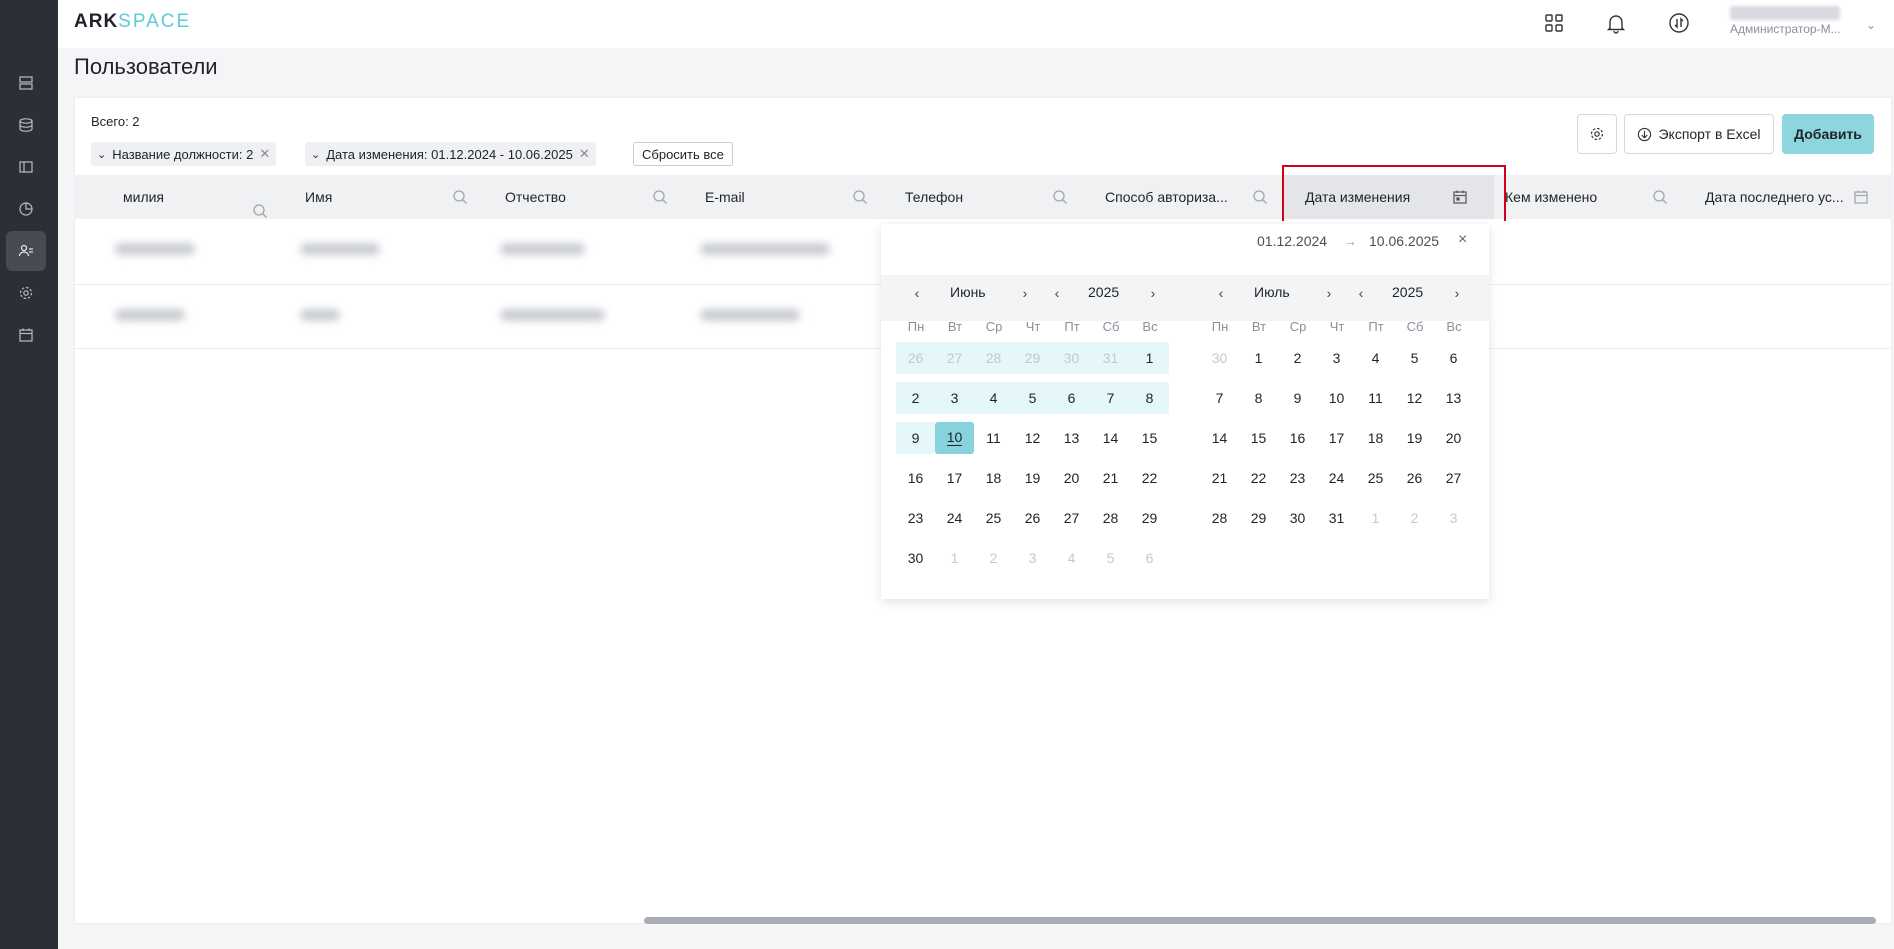 The width and height of the screenshot is (1894, 949). What do you see at coordinates (725, 197) in the screenshot?
I see `column-header-email: E-mail` at bounding box center [725, 197].